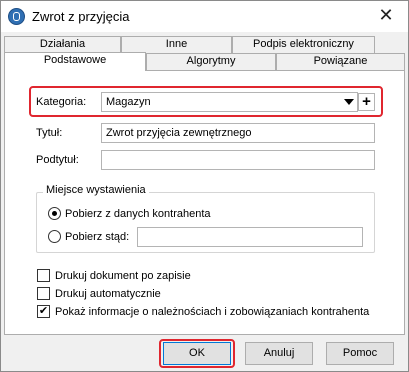 The image size is (409, 372). I want to click on checkbox-pokaz-informacje: ✔, so click(43, 311).